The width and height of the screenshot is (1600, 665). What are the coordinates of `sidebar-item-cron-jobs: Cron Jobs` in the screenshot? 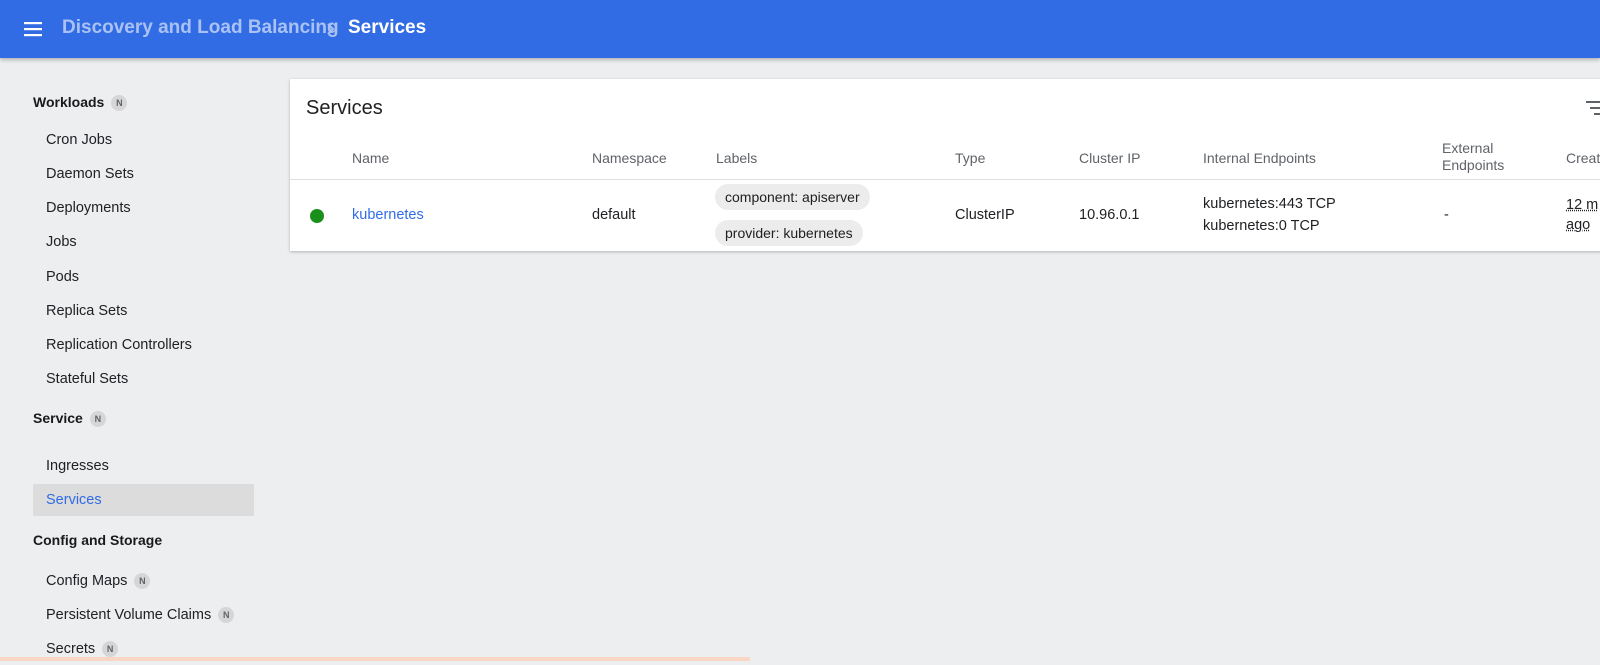 It's located at (143, 140).